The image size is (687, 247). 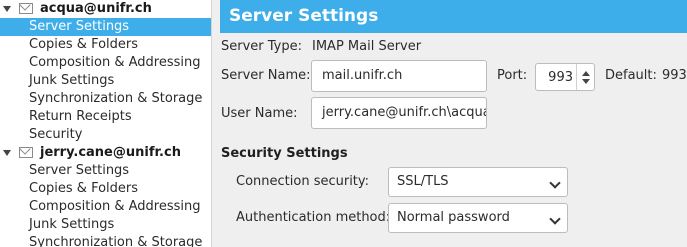 What do you see at coordinates (399, 113) in the screenshot?
I see `user-name-field: jerry.cane@unifr.ch\acqua` at bounding box center [399, 113].